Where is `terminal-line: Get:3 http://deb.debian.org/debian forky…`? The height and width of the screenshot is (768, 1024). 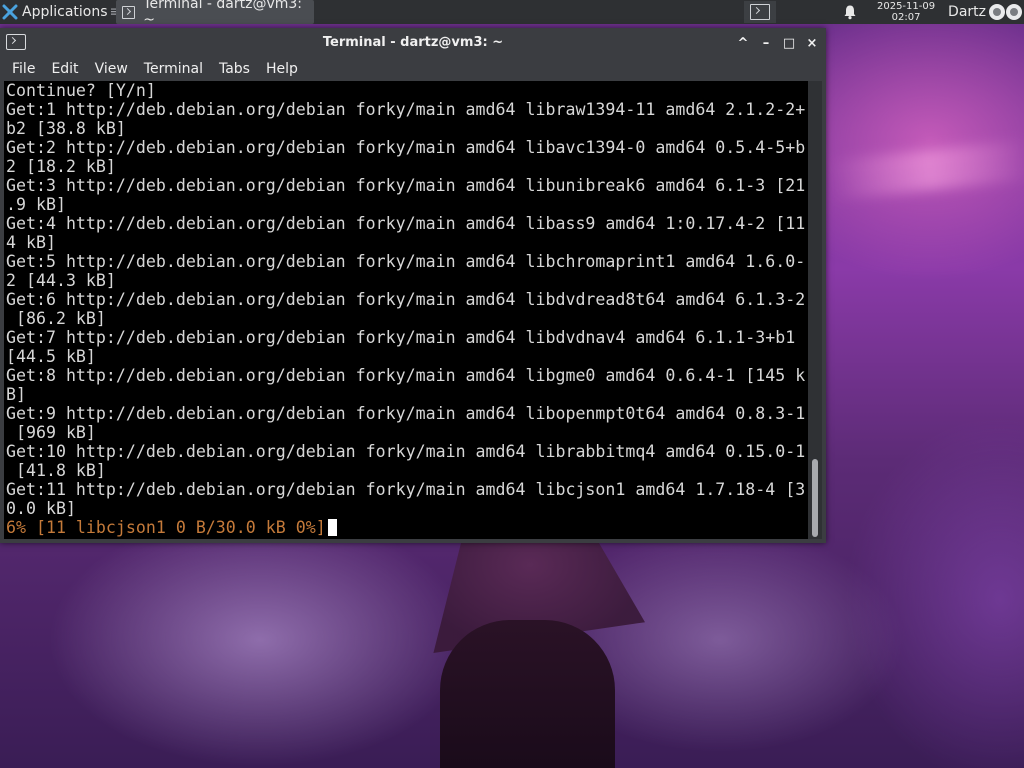 terminal-line: Get:3 http://deb.debian.org/debian forky… is located at coordinates (406, 185).